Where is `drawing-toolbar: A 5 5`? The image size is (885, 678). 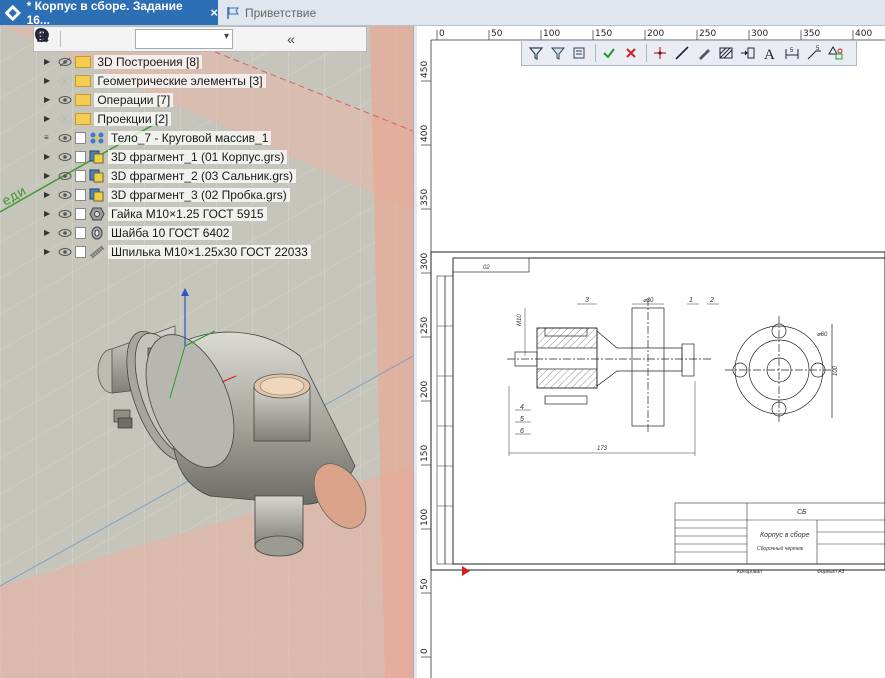
drawing-toolbar: A 5 5 is located at coordinates (689, 53).